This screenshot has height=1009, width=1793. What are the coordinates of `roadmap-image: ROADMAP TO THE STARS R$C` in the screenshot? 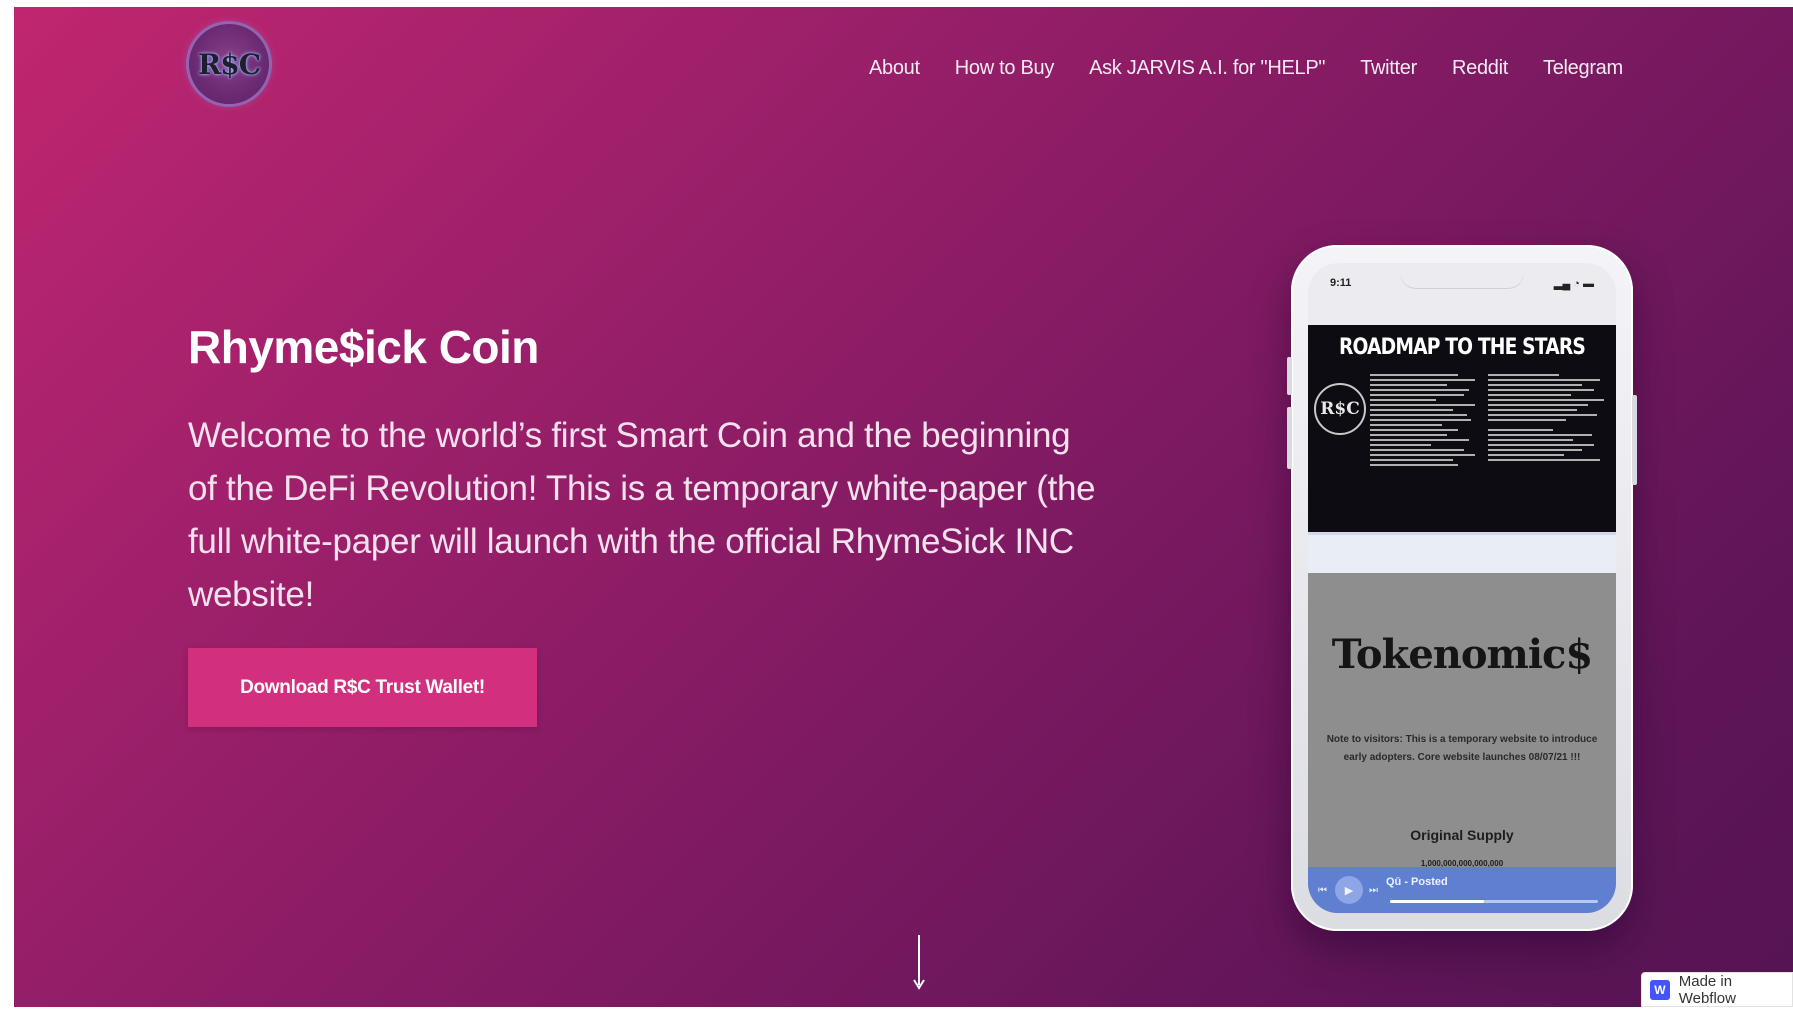 It's located at (1462, 430).